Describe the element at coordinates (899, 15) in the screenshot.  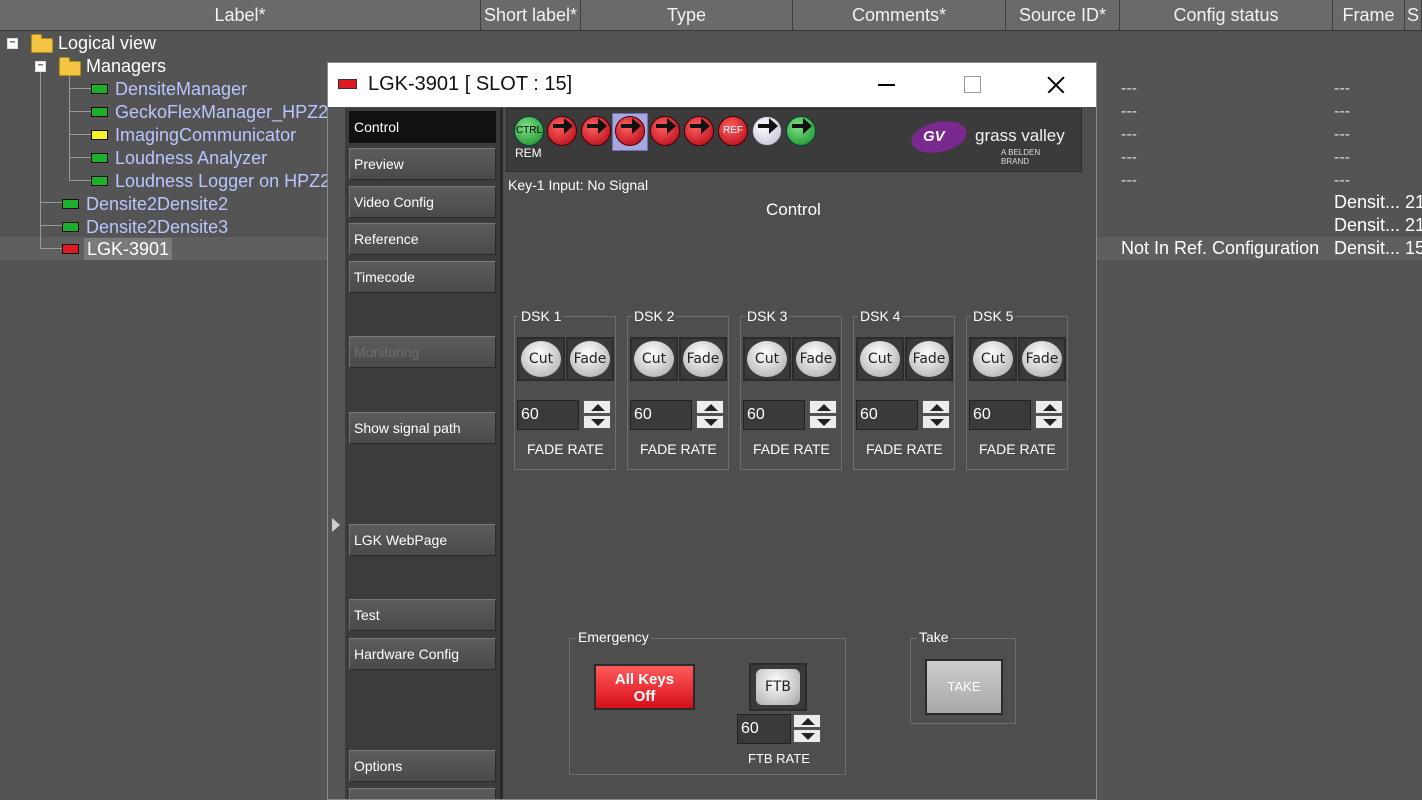
I see `column-header-comments: Comments*` at that location.